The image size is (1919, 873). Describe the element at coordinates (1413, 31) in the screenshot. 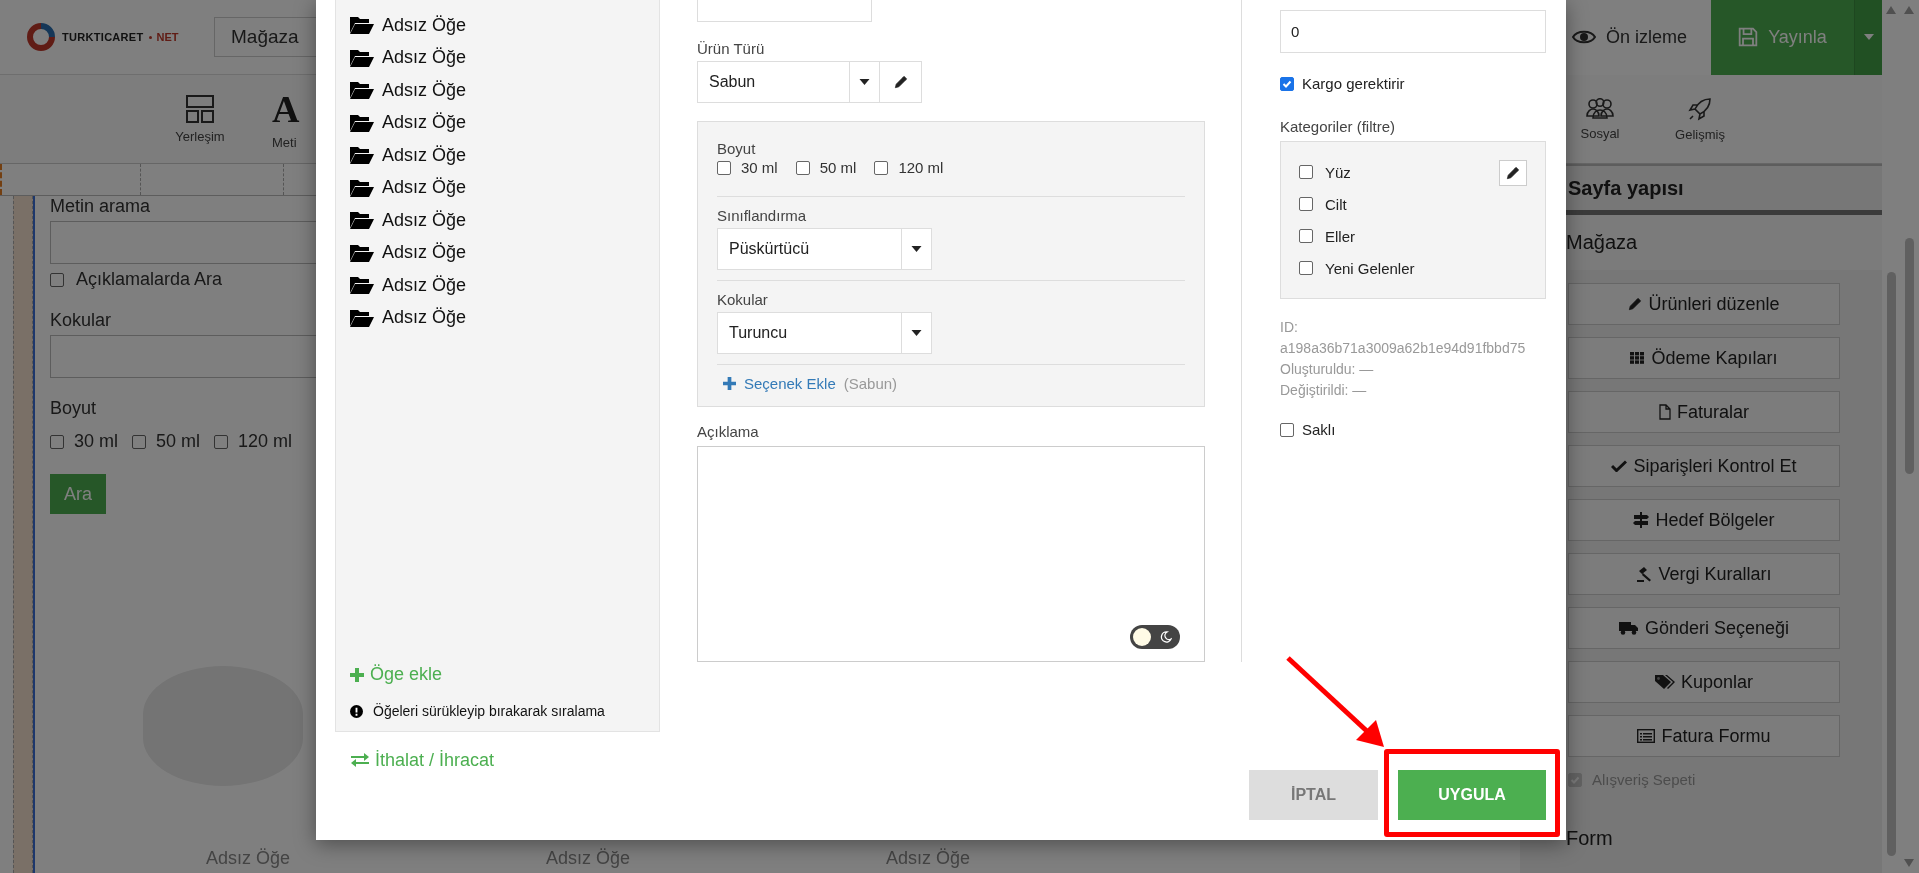

I see `weight-field: 0` at that location.